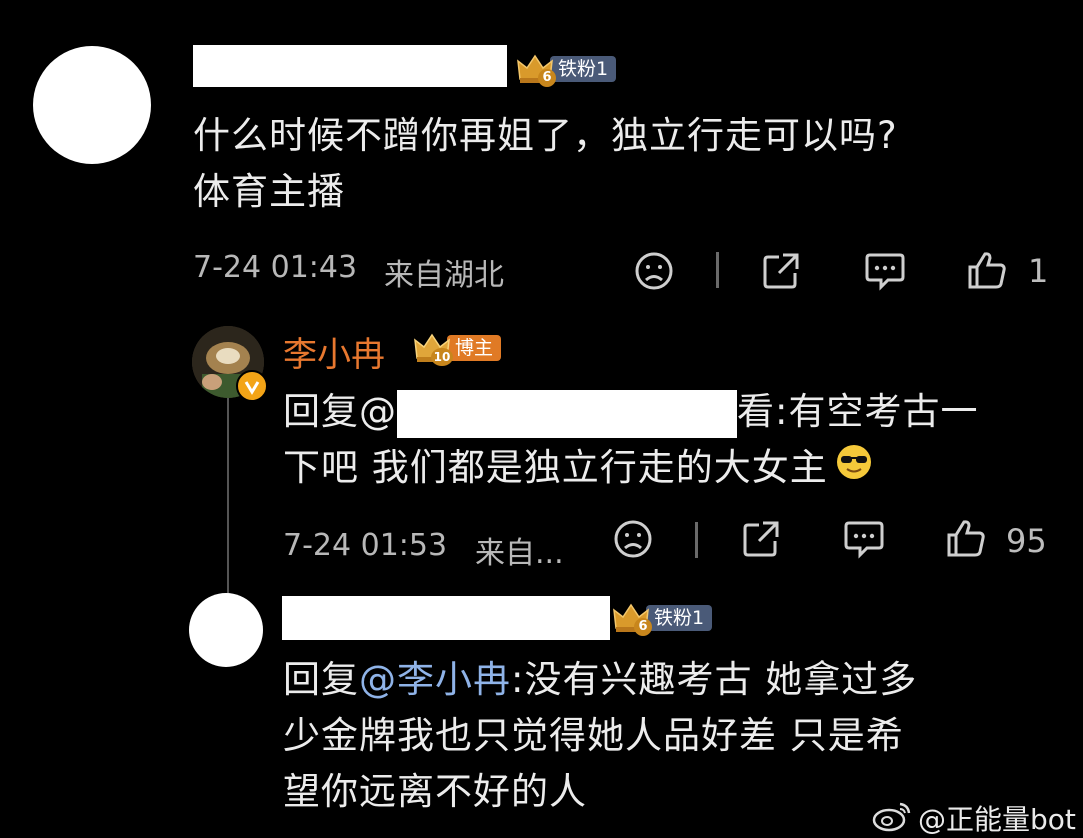  Describe the element at coordinates (567, 413) in the screenshot. I see `redacted-mention` at that location.